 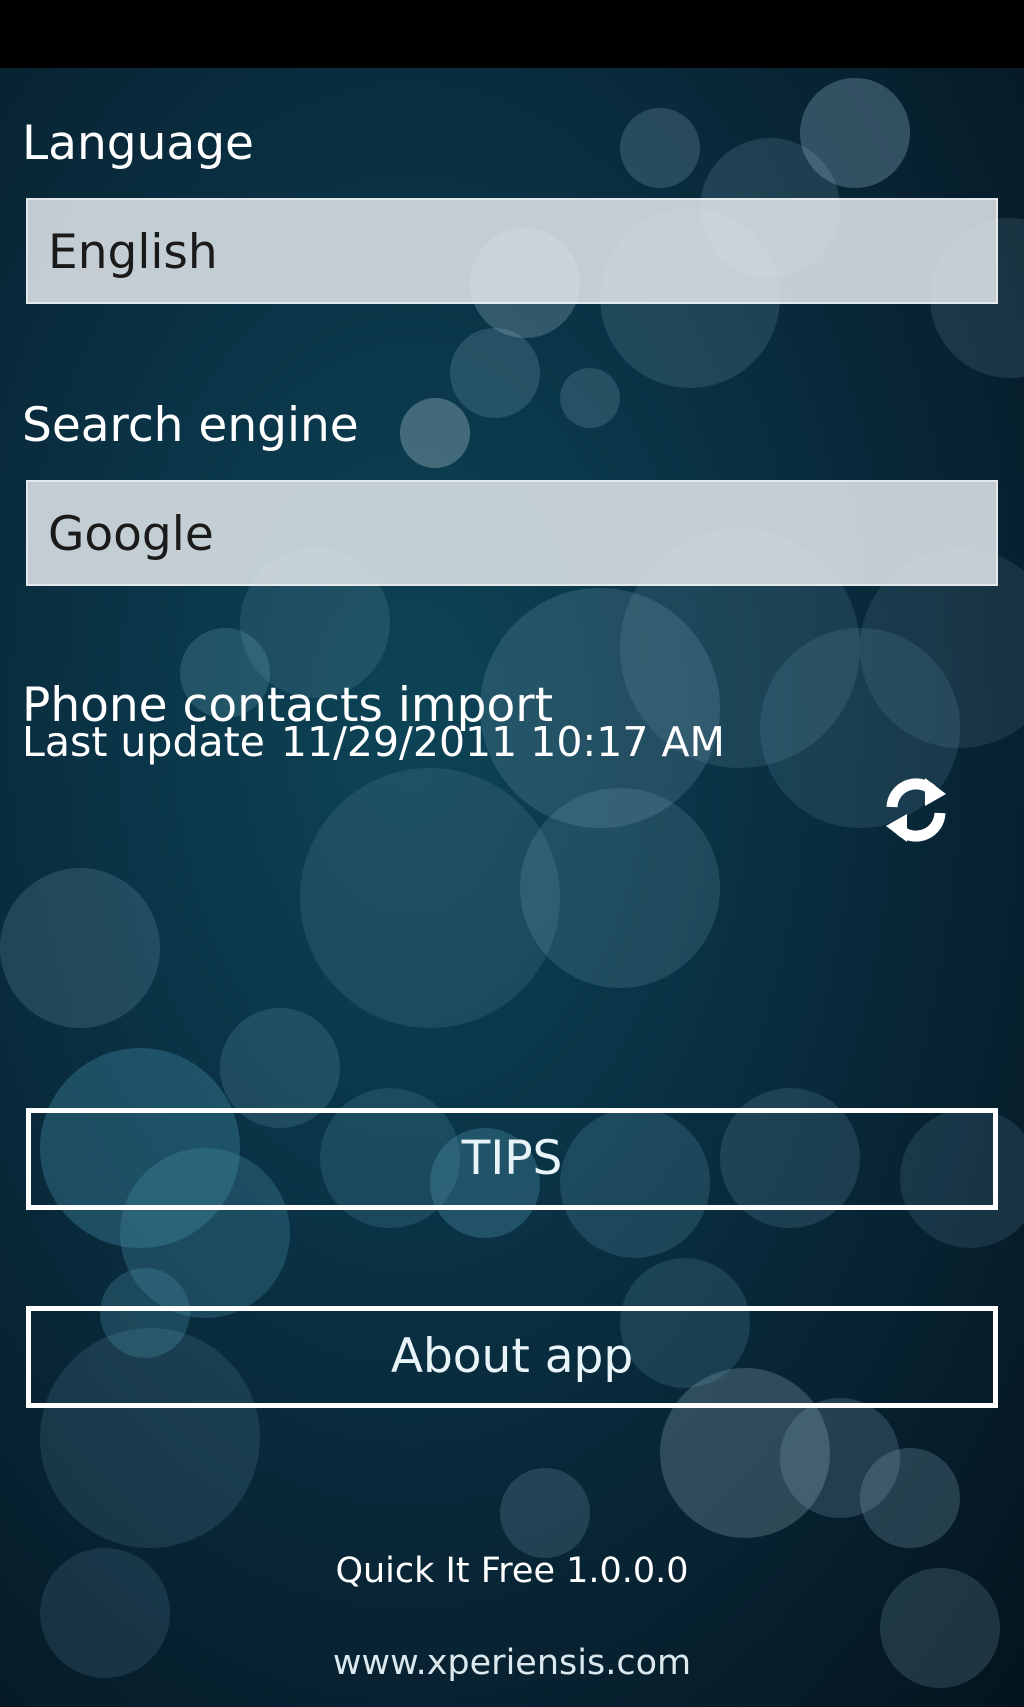 I want to click on language-picker: English, so click(x=512, y=251).